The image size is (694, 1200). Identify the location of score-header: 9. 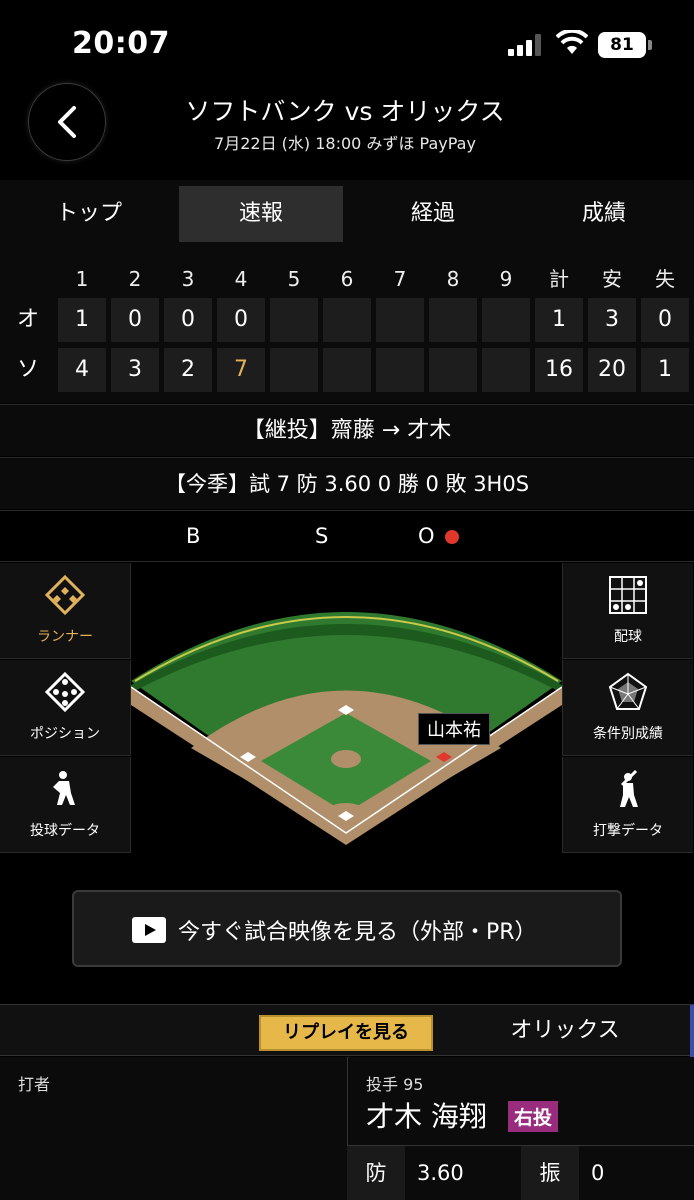
(506, 279).